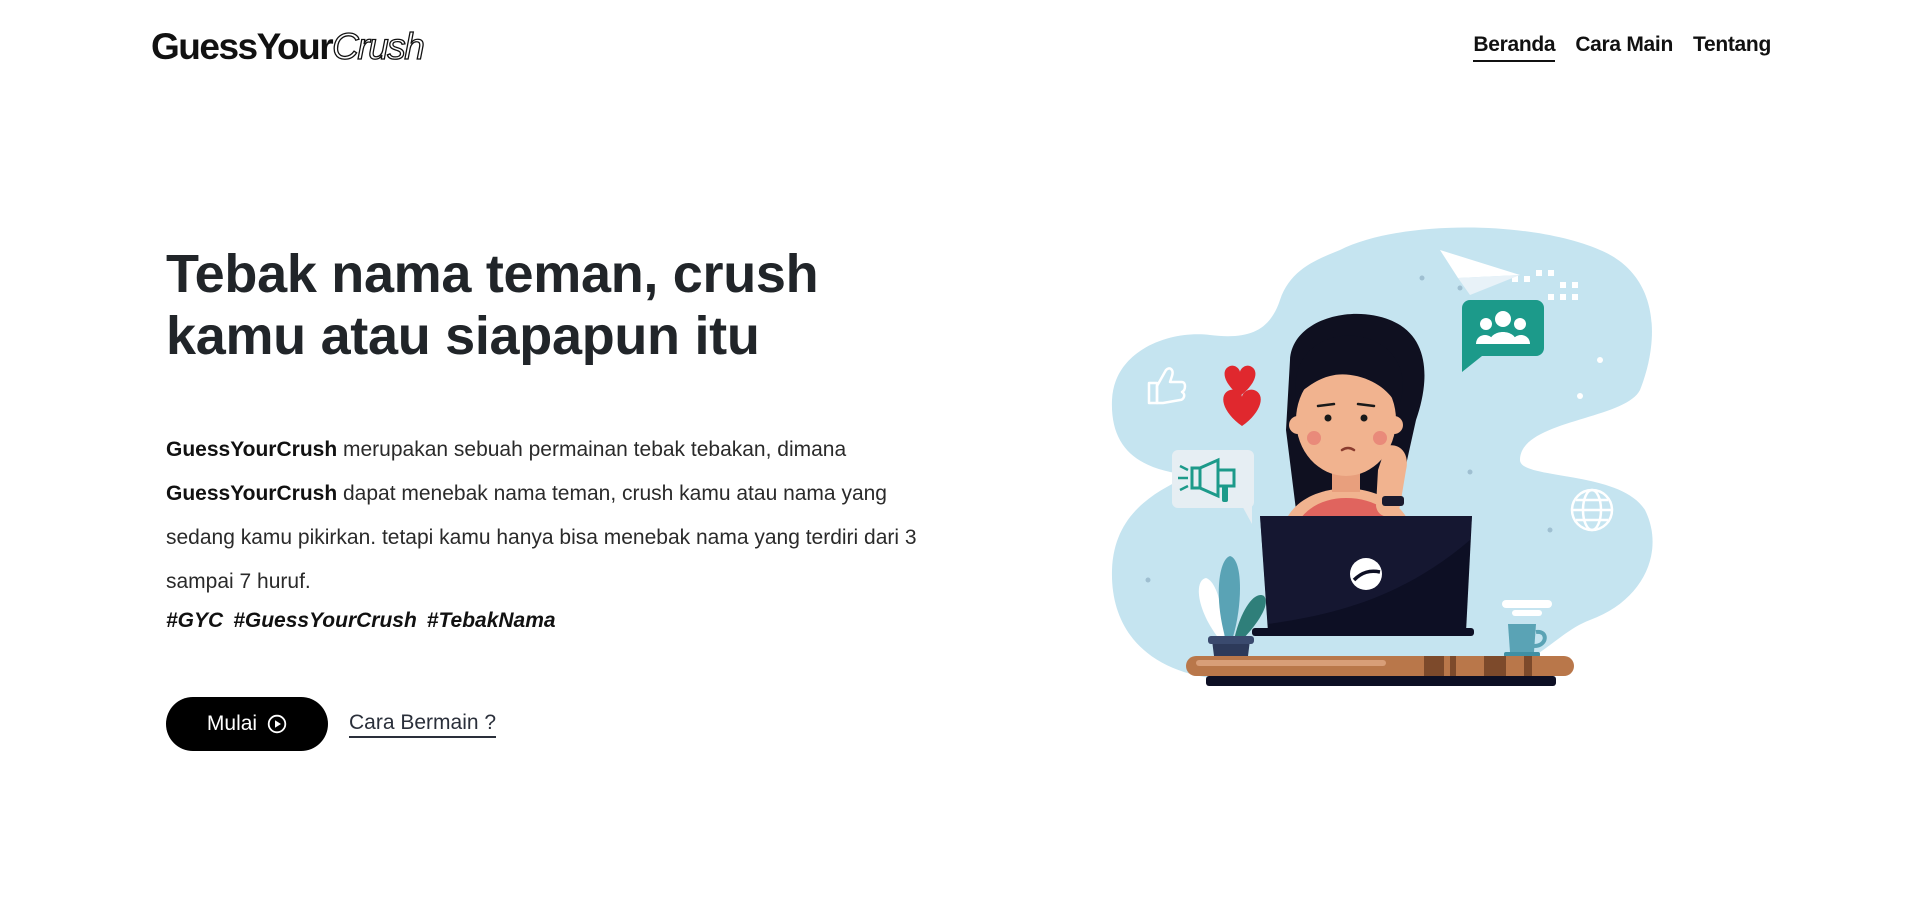  Describe the element at coordinates (252, 449) in the screenshot. I see `brand-name-1: GuessYourCrush` at that location.